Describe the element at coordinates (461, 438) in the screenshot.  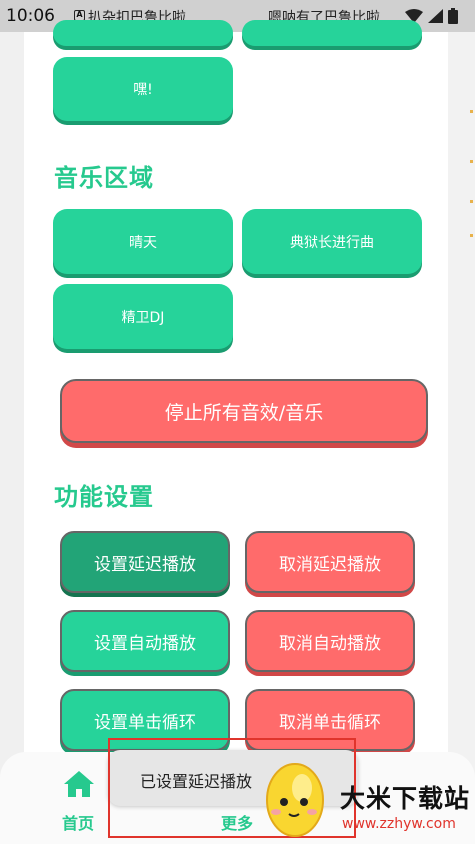
I see `right-gutter` at that location.